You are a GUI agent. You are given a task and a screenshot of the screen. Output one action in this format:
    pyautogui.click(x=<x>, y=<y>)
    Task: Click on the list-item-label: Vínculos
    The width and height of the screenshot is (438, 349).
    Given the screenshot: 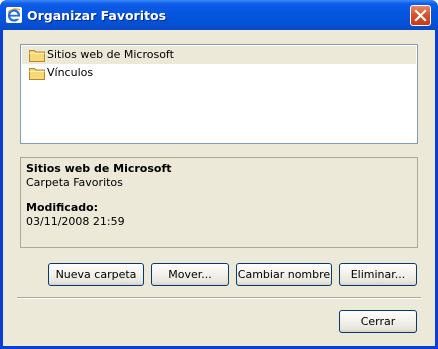 What is the action you would take?
    pyautogui.click(x=70, y=72)
    